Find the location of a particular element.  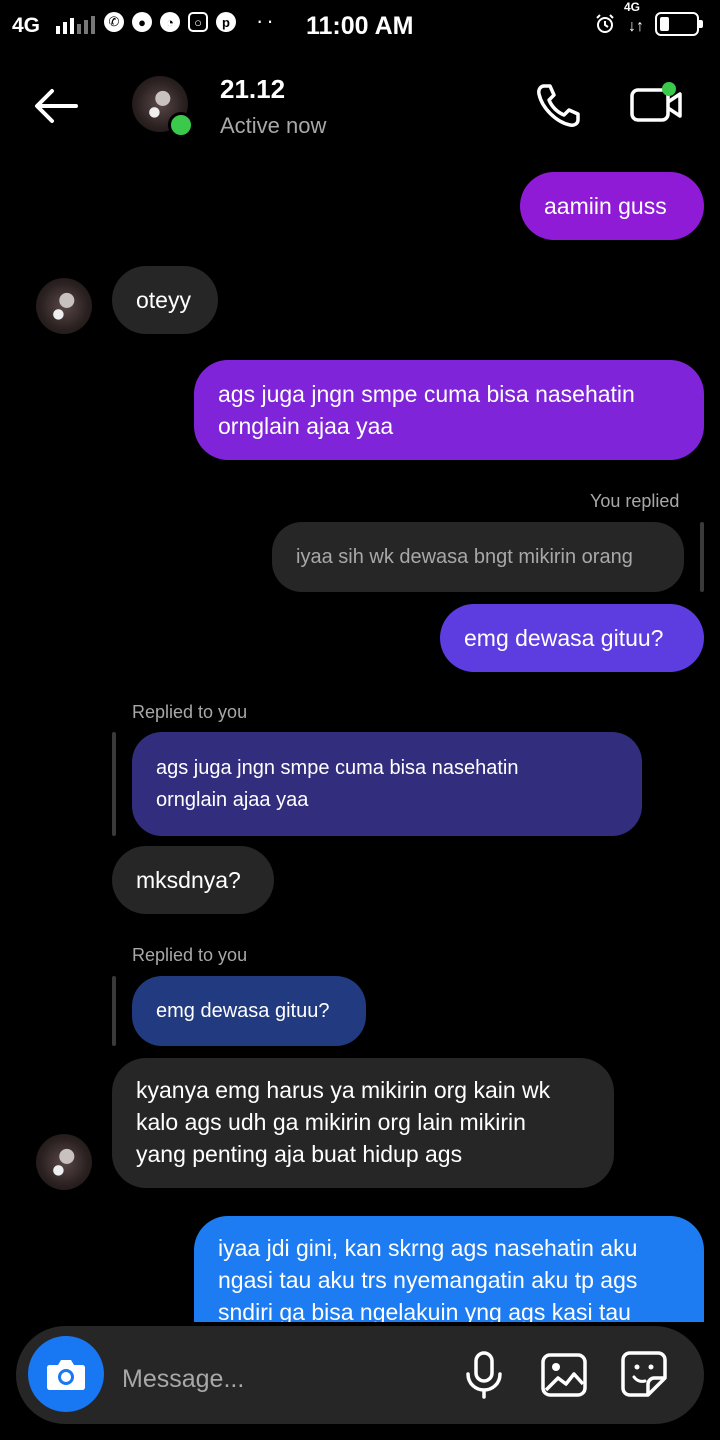

message-text: oteyy is located at coordinates (163, 300).